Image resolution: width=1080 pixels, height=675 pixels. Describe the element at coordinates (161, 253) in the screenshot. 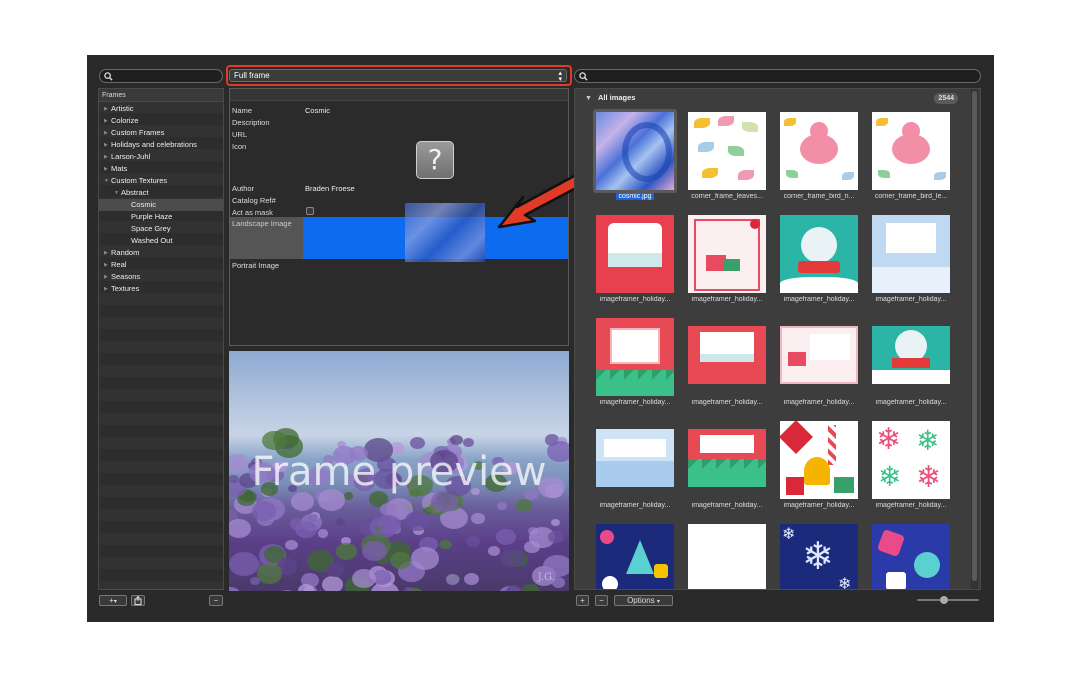

I see `frame-tree-item: ▶ Random` at that location.